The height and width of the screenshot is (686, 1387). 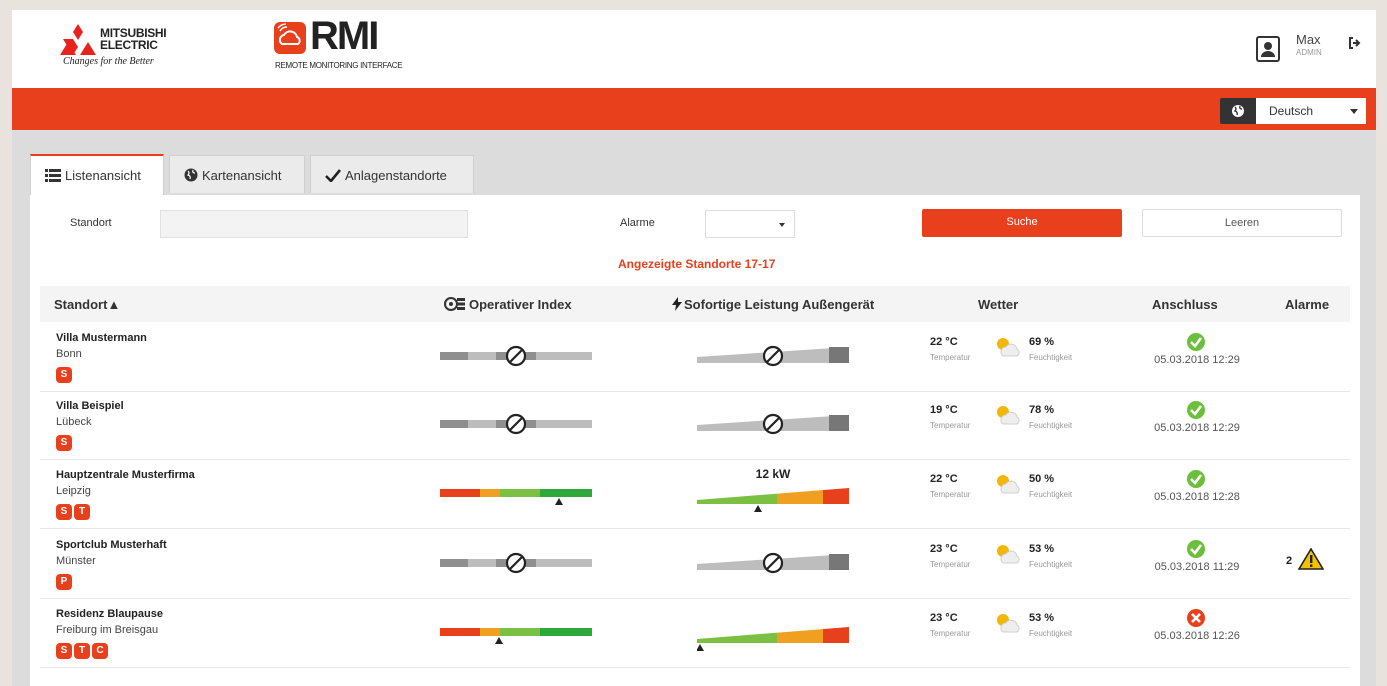 What do you see at coordinates (111, 545) in the screenshot?
I see `site-name: Sportclub Musterhaft` at bounding box center [111, 545].